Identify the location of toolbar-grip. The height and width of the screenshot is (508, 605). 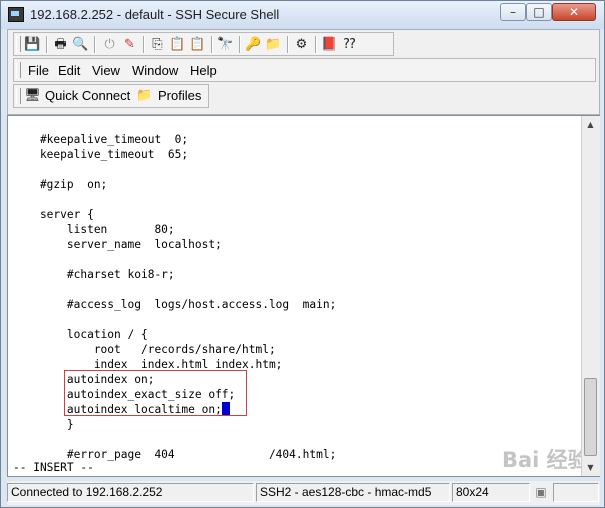
(18, 44).